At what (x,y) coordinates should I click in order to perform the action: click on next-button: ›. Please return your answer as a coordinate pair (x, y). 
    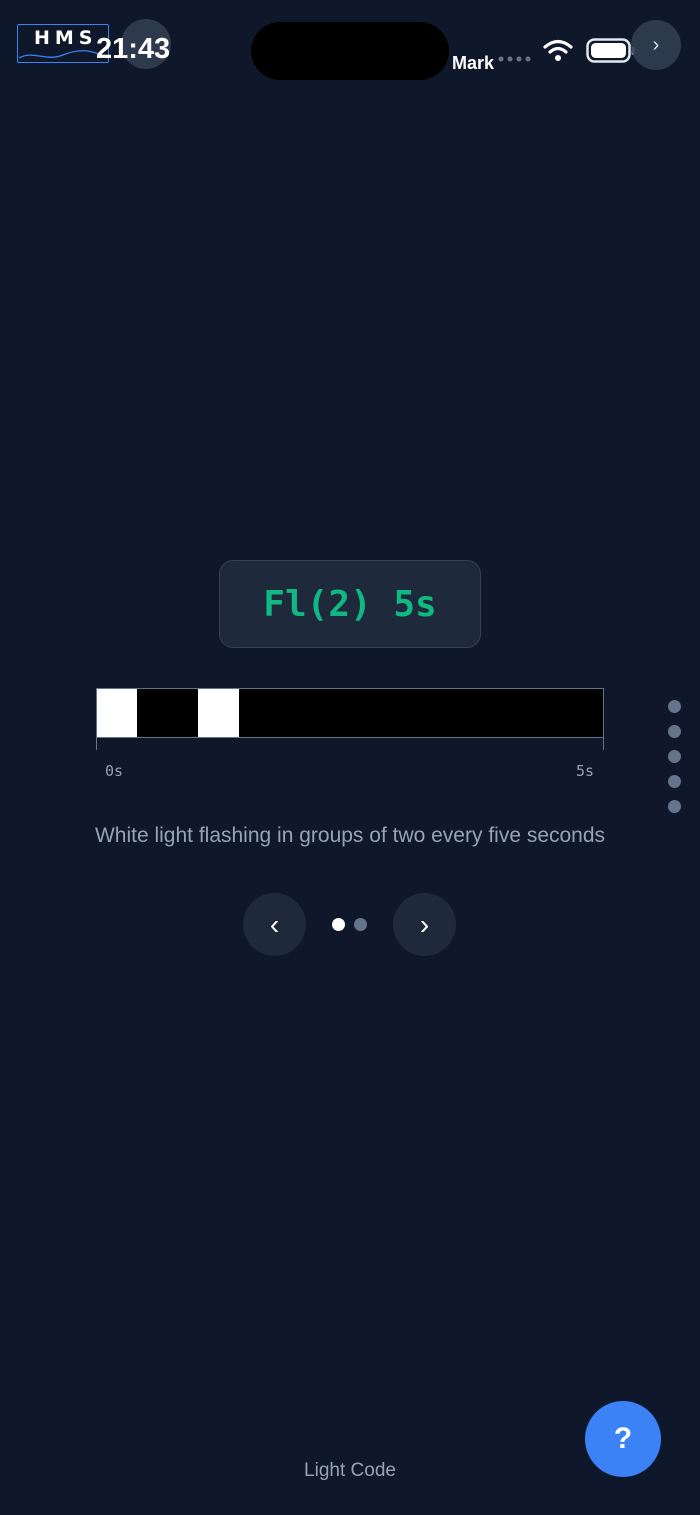
    Looking at the image, I should click on (424, 924).